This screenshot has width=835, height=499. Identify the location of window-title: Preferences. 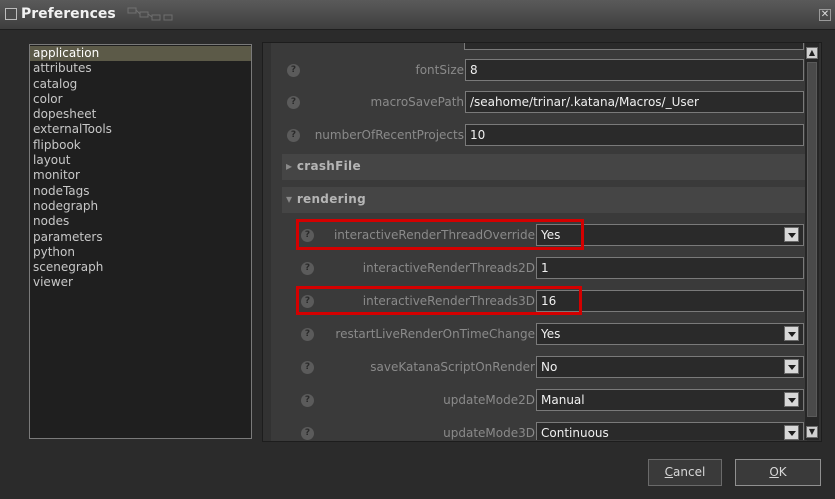
(68, 14).